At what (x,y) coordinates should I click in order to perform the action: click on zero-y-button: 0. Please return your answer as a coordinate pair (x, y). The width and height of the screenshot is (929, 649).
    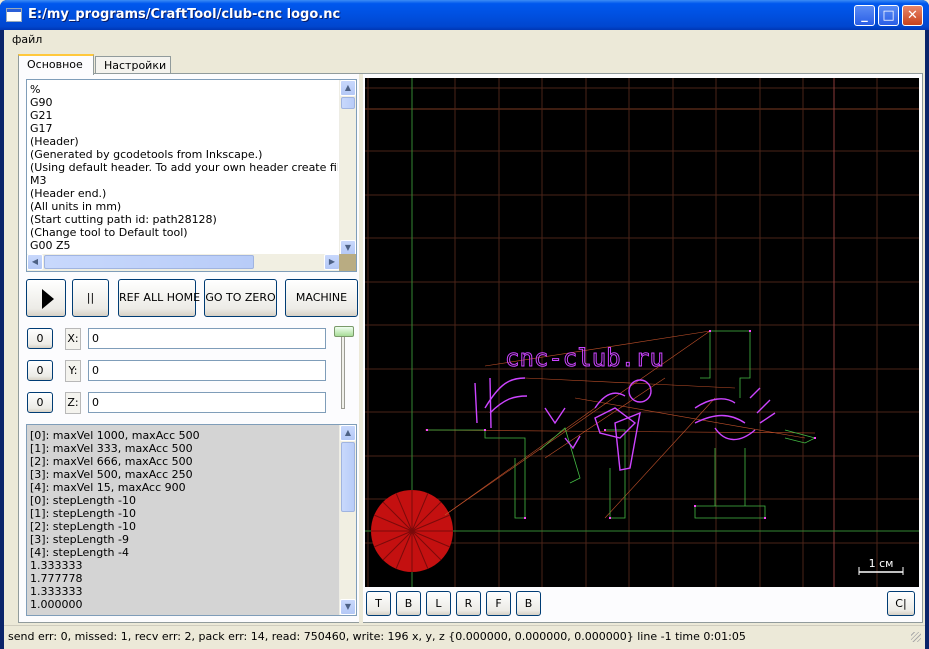
    Looking at the image, I should click on (40, 370).